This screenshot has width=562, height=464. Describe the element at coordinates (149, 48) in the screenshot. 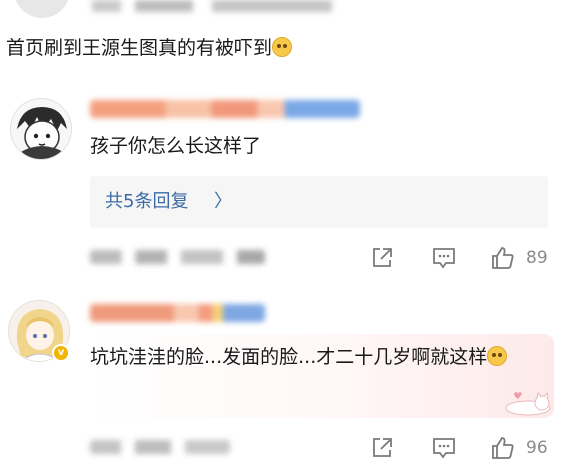

I see `comment-text: 首页刷到王源生图真的有被吓到` at that location.